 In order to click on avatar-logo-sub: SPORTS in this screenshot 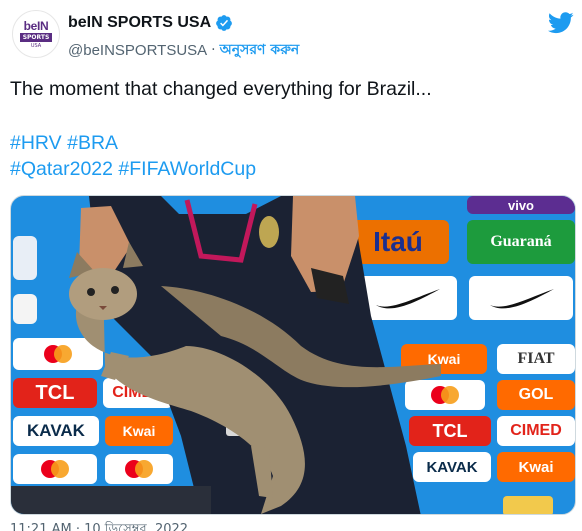, I will do `click(36, 37)`.